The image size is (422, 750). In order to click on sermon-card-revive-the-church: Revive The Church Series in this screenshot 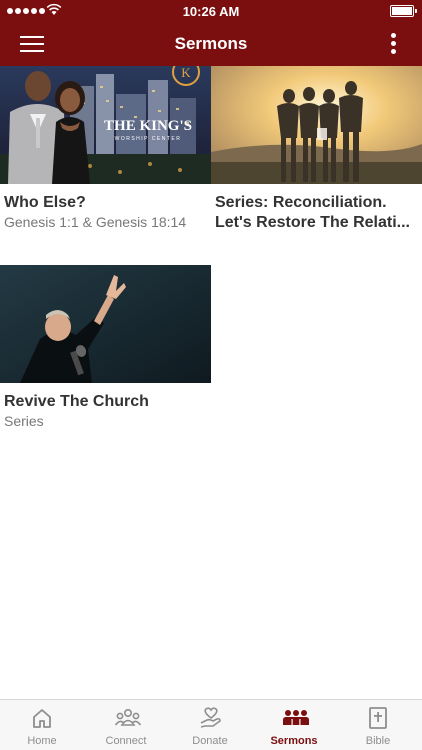, I will do `click(105, 347)`.